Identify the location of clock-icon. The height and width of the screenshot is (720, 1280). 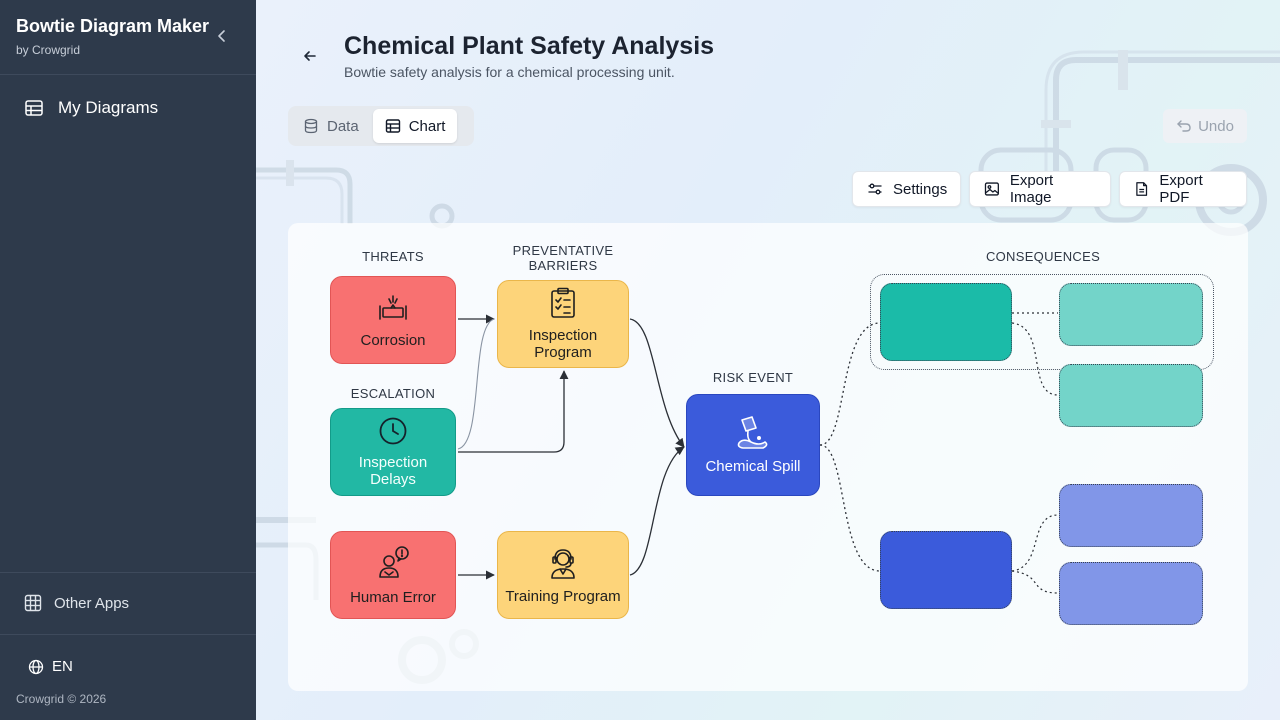
(393, 431).